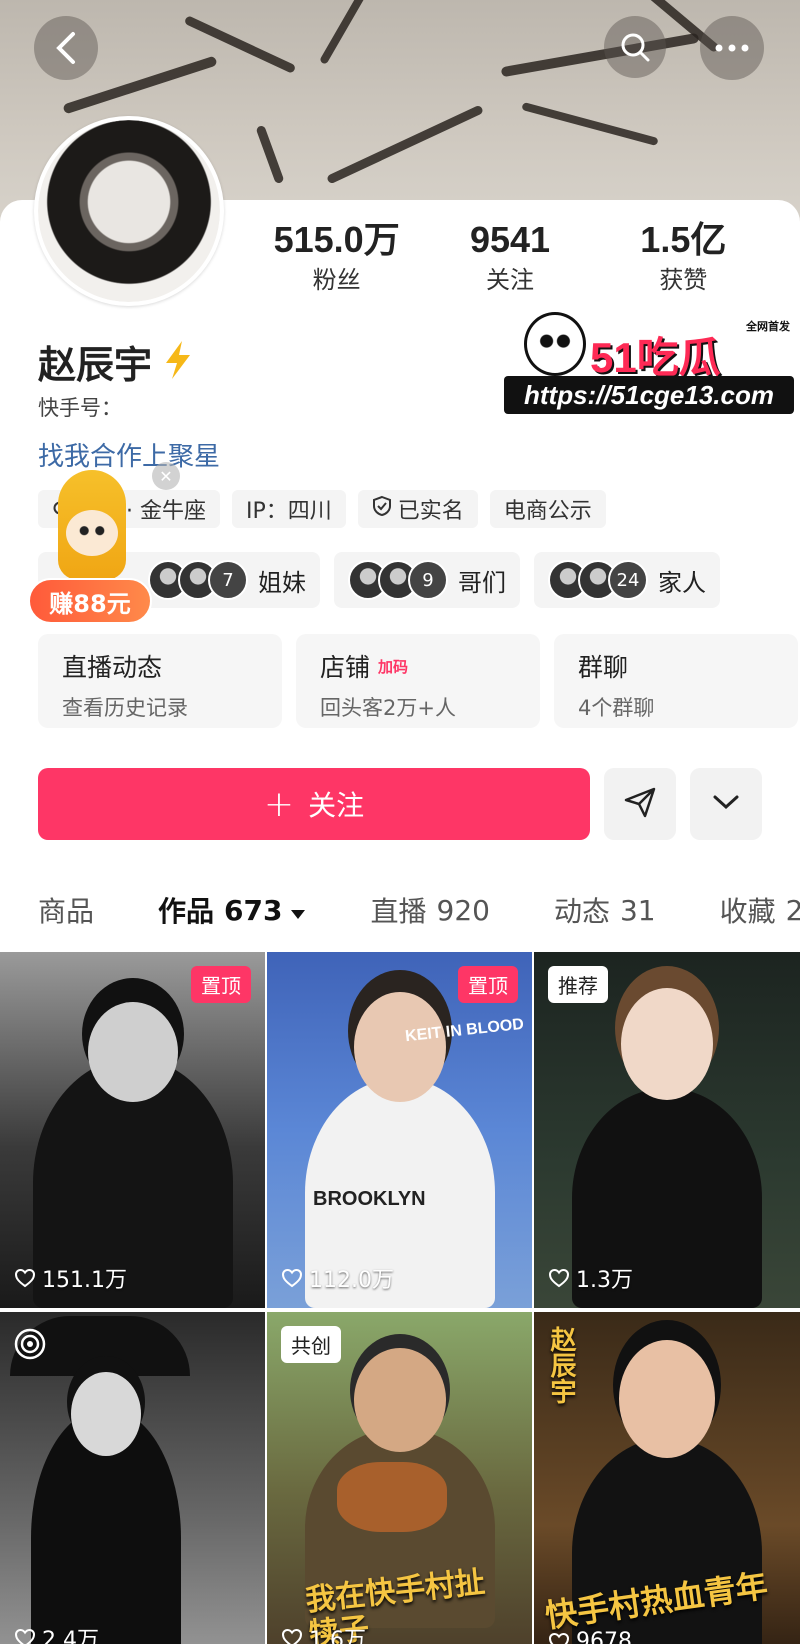 This screenshot has width=800, height=1644. I want to click on like-count: 9678, so click(590, 1636).